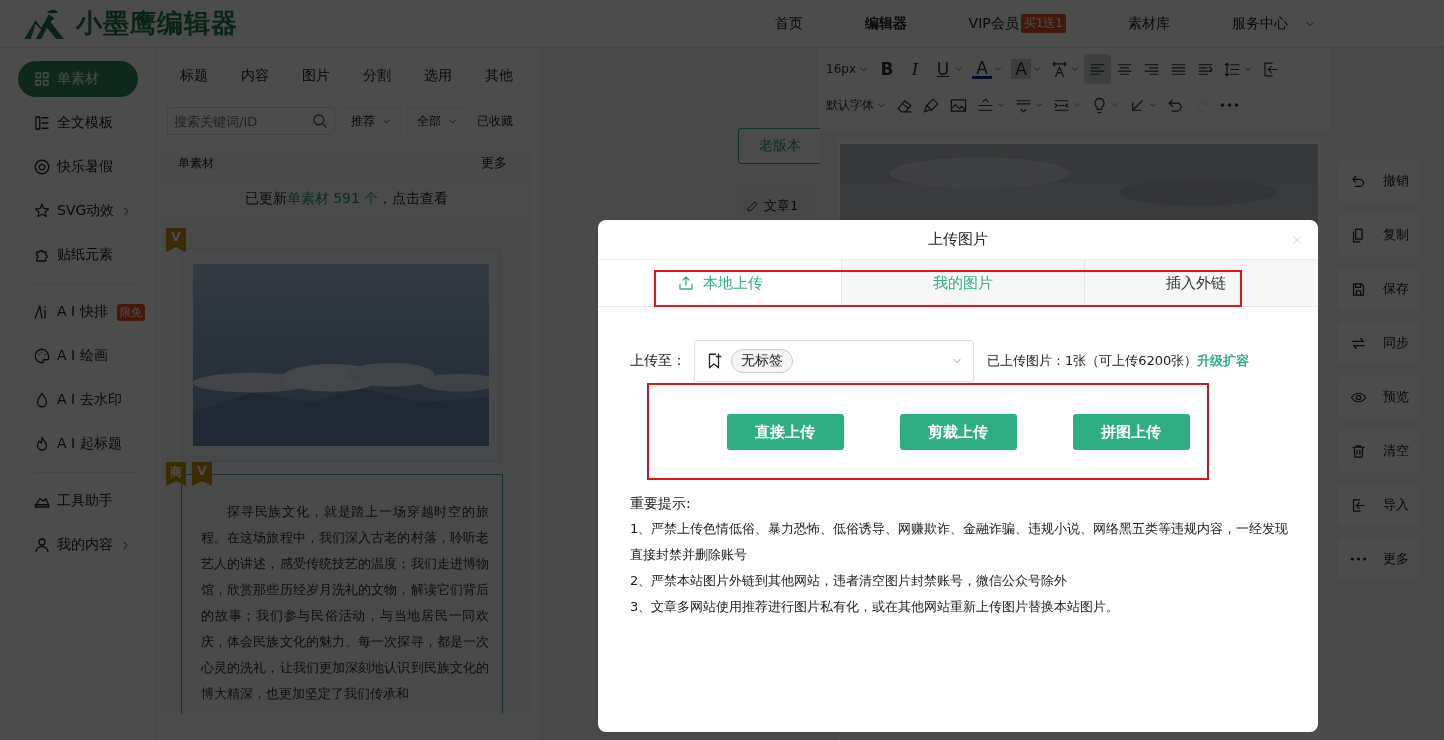 The width and height of the screenshot is (1444, 740). Describe the element at coordinates (1149, 23) in the screenshot. I see `nav-link: 素材库` at that location.